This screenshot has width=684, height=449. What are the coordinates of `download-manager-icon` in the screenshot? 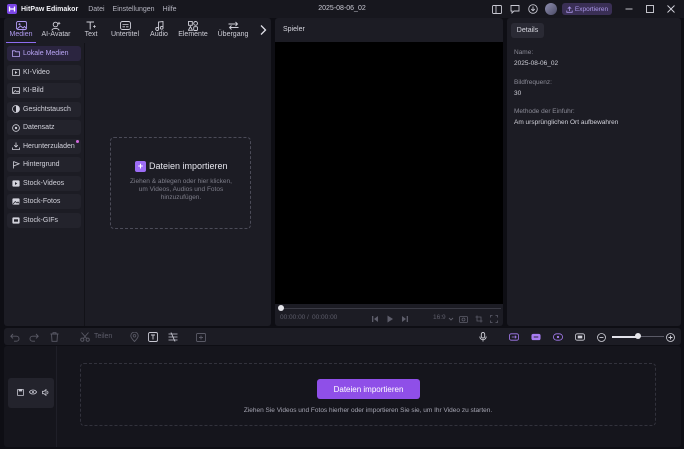 It's located at (533, 9).